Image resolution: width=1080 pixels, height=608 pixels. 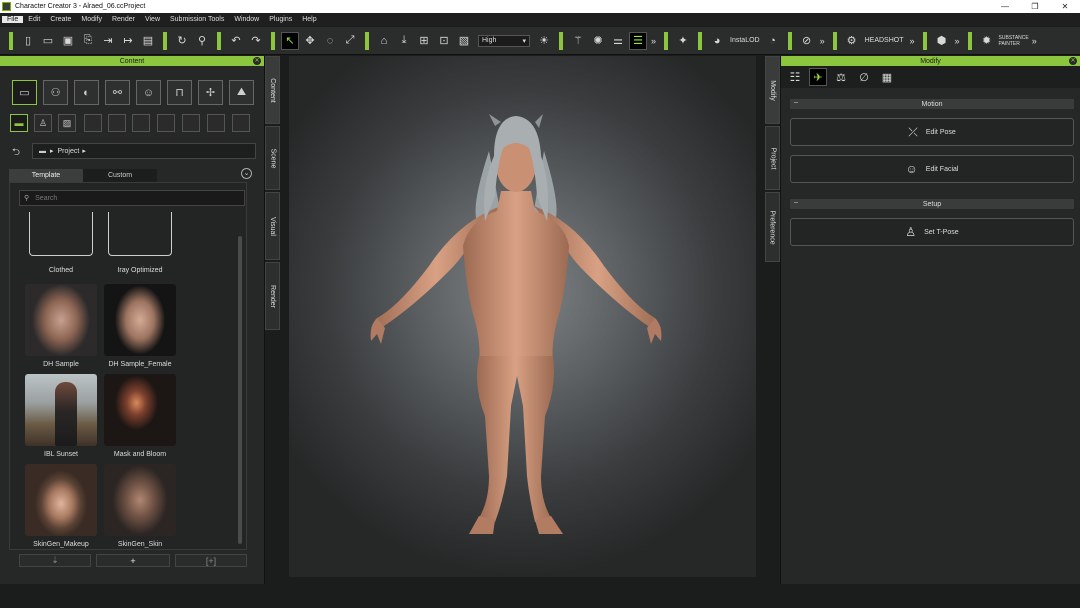 I want to click on quality-select: High ▾, so click(x=504, y=40).